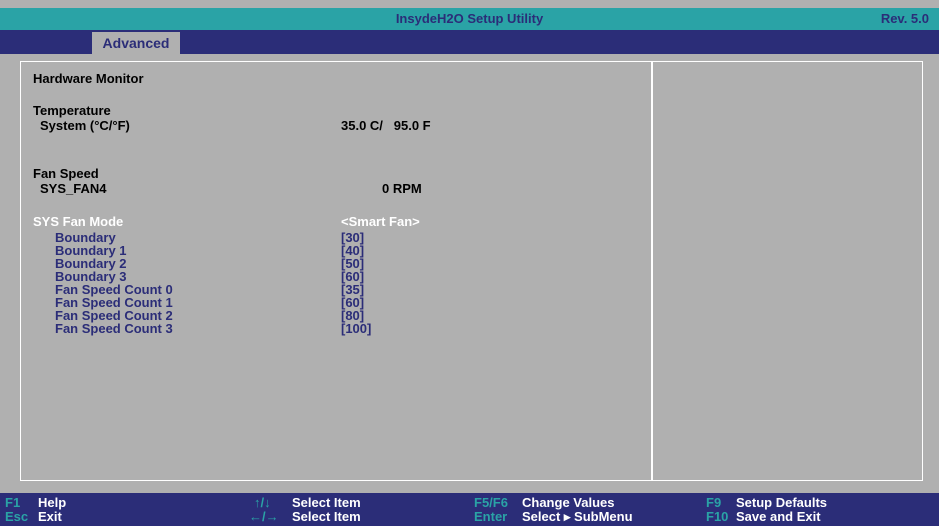  What do you see at coordinates (50, 516) in the screenshot?
I see `key-esc-label: Exit` at bounding box center [50, 516].